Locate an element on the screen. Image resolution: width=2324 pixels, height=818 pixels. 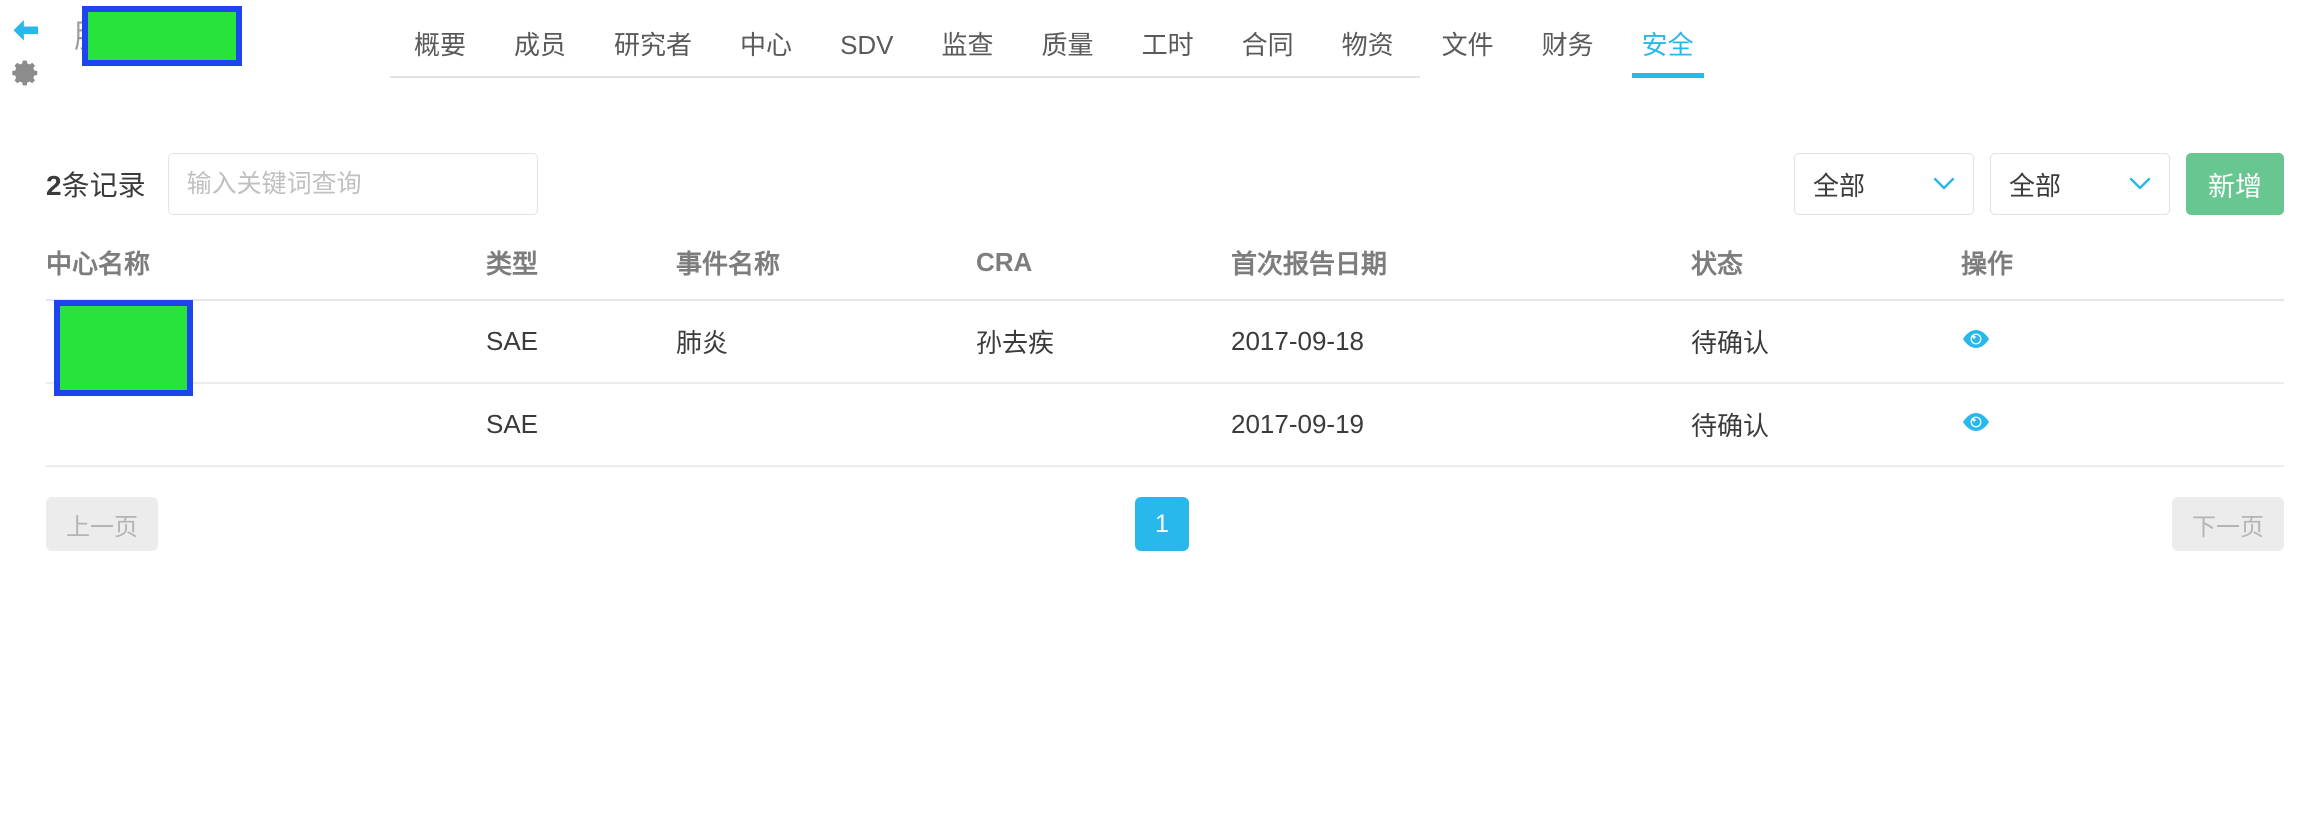
filter-select-status: 全部 is located at coordinates (2080, 184).